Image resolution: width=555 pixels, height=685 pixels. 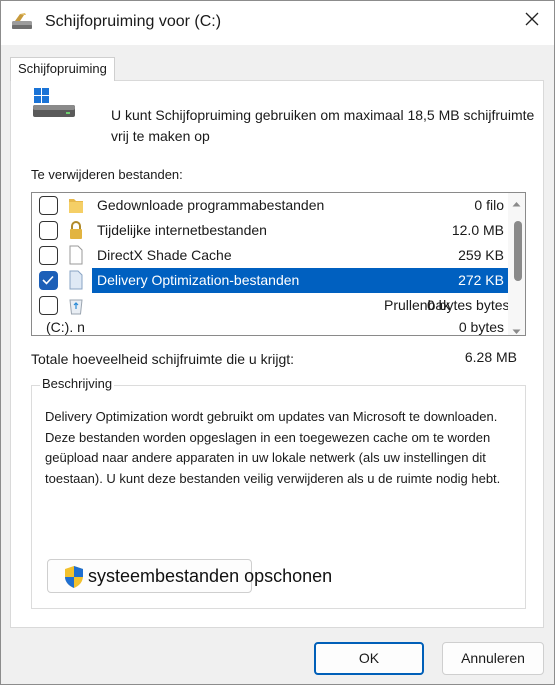 What do you see at coordinates (481, 255) in the screenshot?
I see `item-size: 259 KB` at bounding box center [481, 255].